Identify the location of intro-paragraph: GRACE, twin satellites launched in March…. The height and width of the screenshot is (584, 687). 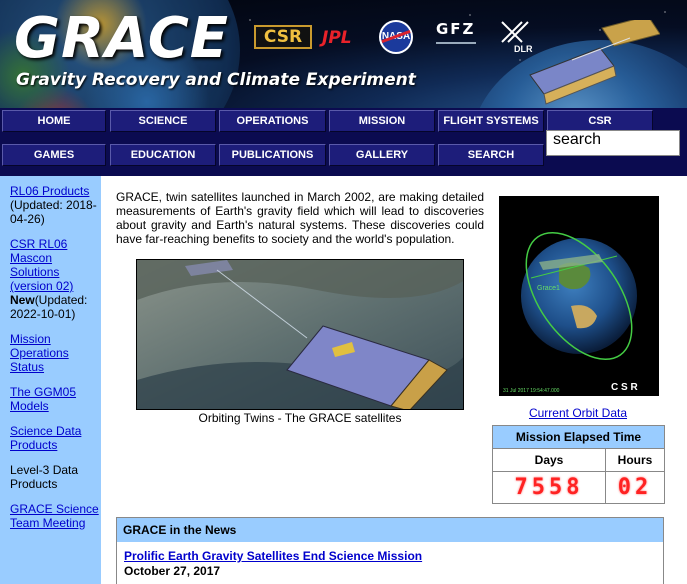
(300, 218).